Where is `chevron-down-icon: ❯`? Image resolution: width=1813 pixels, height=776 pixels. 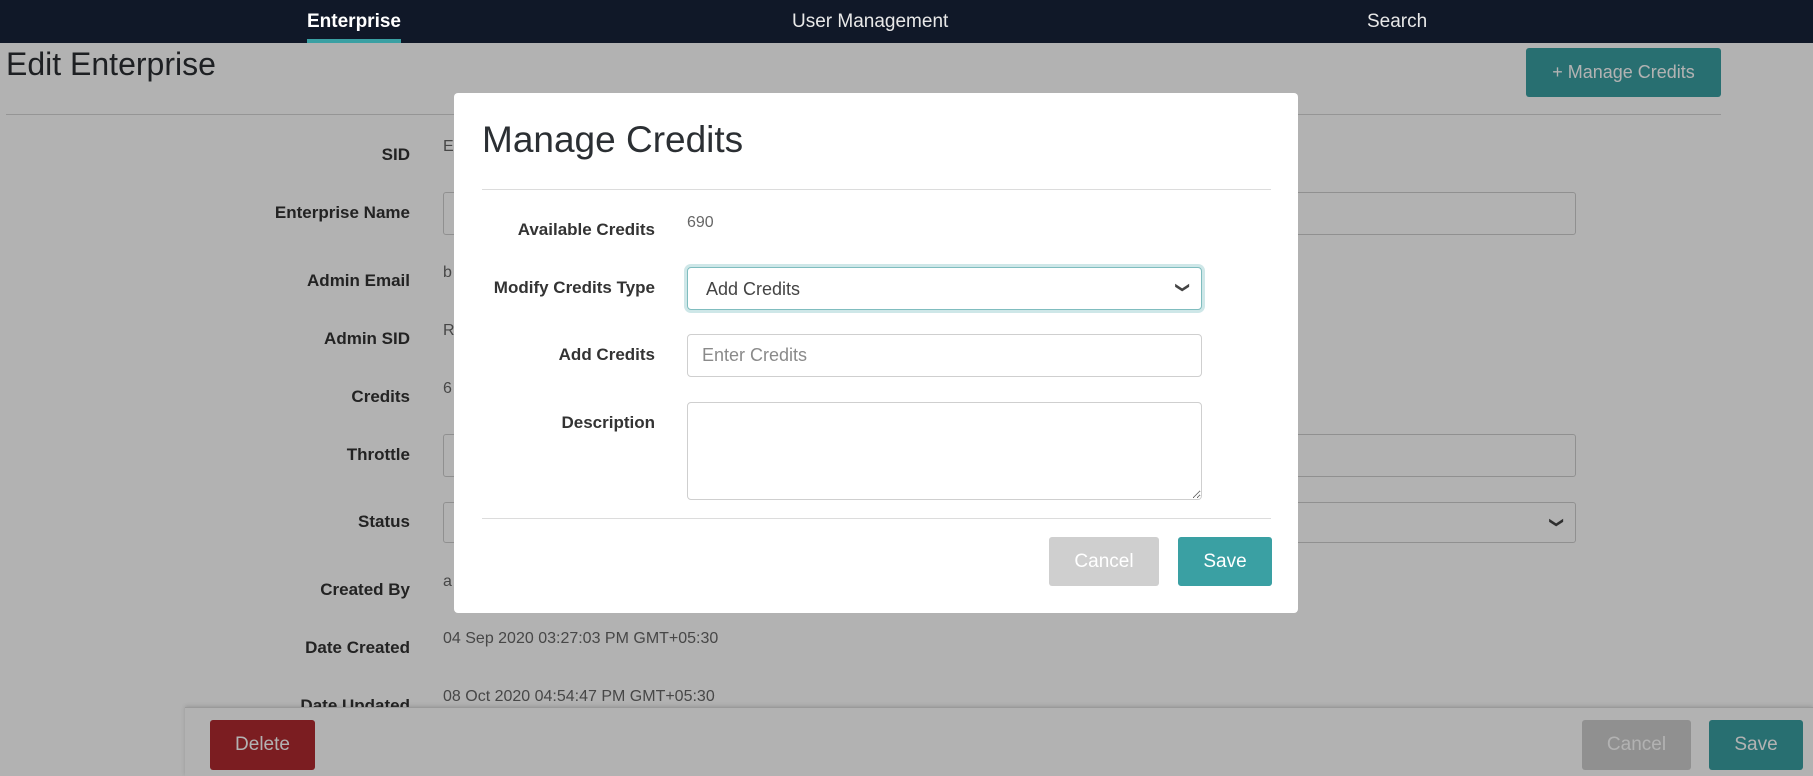
chevron-down-icon: ❯ is located at coordinates (1183, 287).